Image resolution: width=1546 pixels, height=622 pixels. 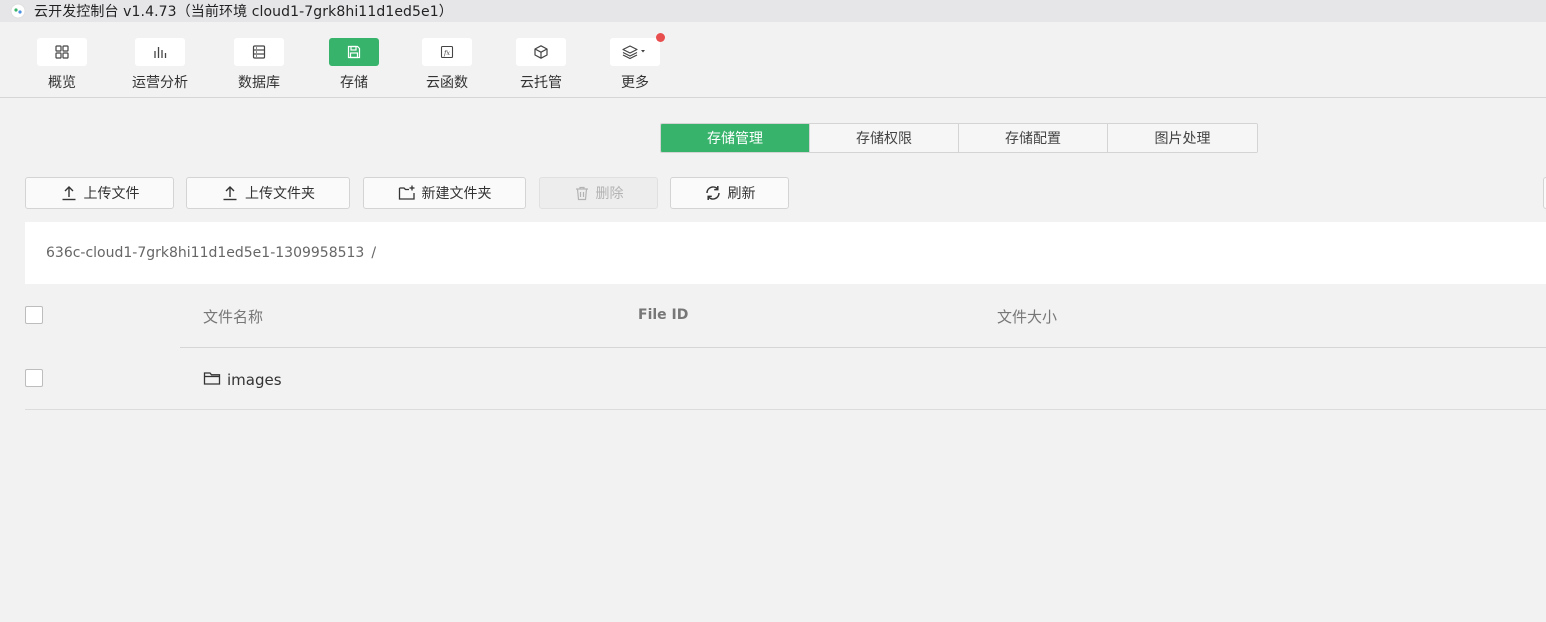 What do you see at coordinates (18, 11) in the screenshot?
I see `app-logo-icon` at bounding box center [18, 11].